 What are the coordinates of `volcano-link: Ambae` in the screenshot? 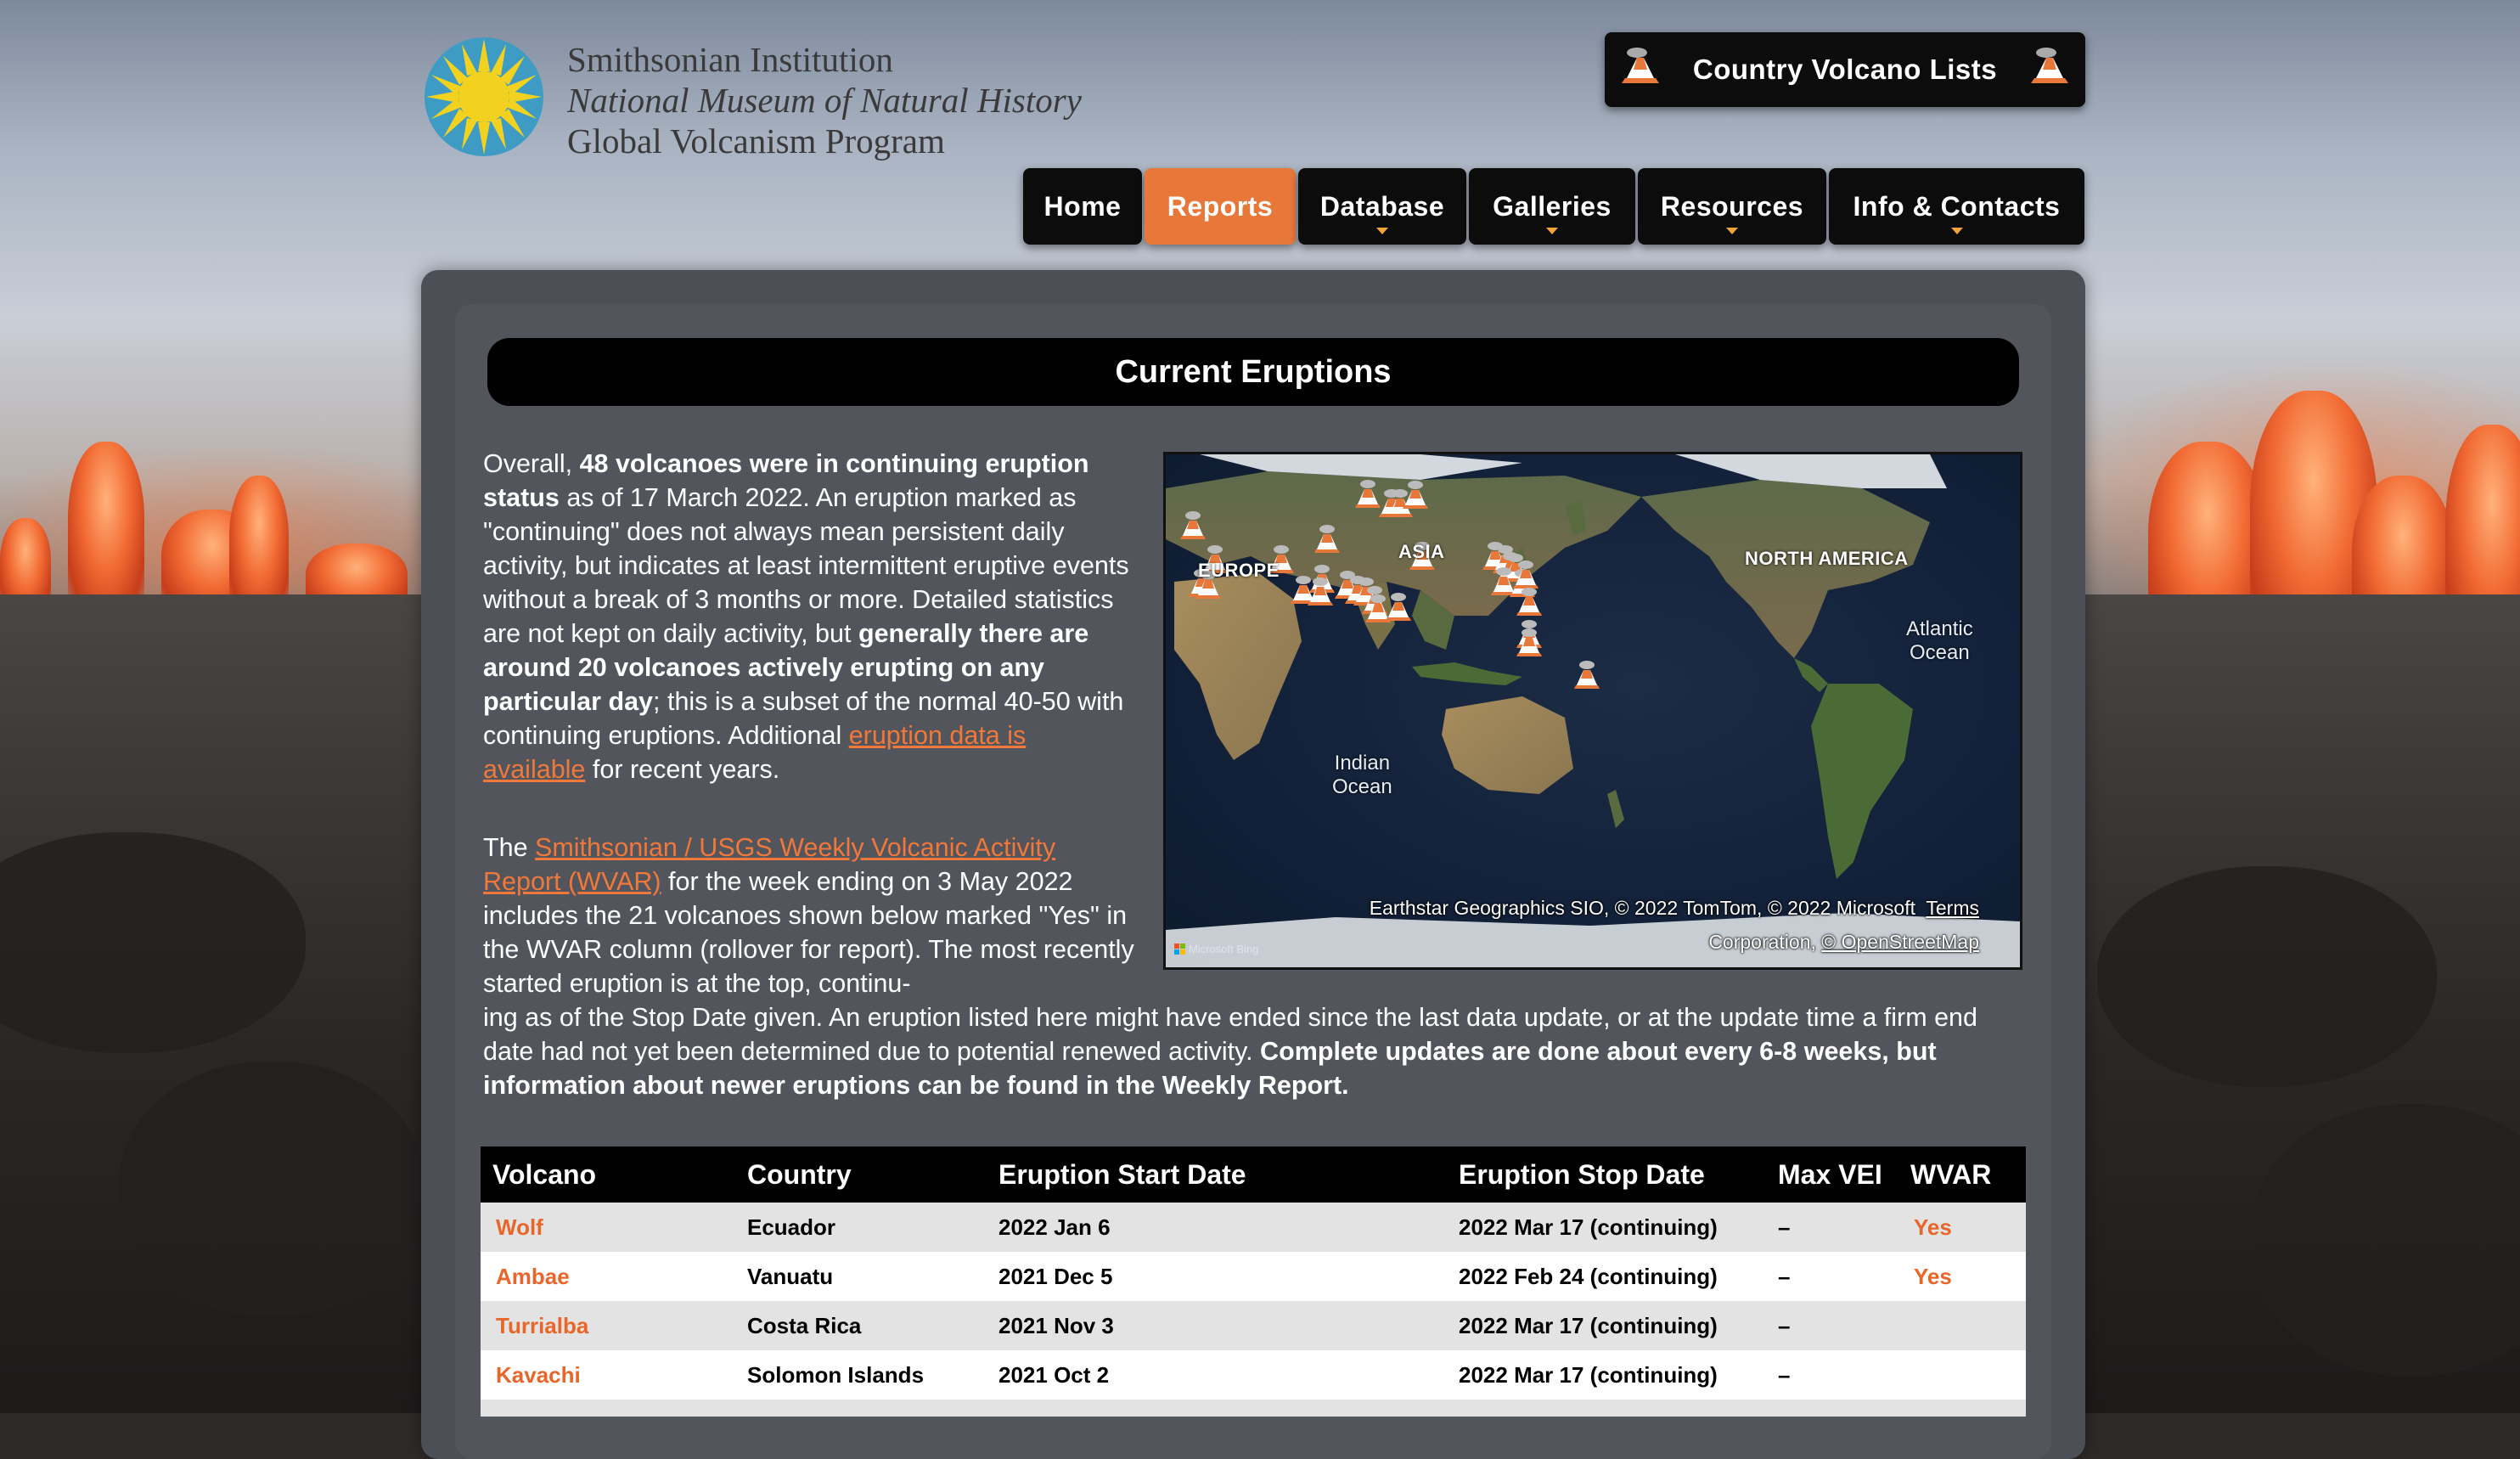 It's located at (533, 1276).